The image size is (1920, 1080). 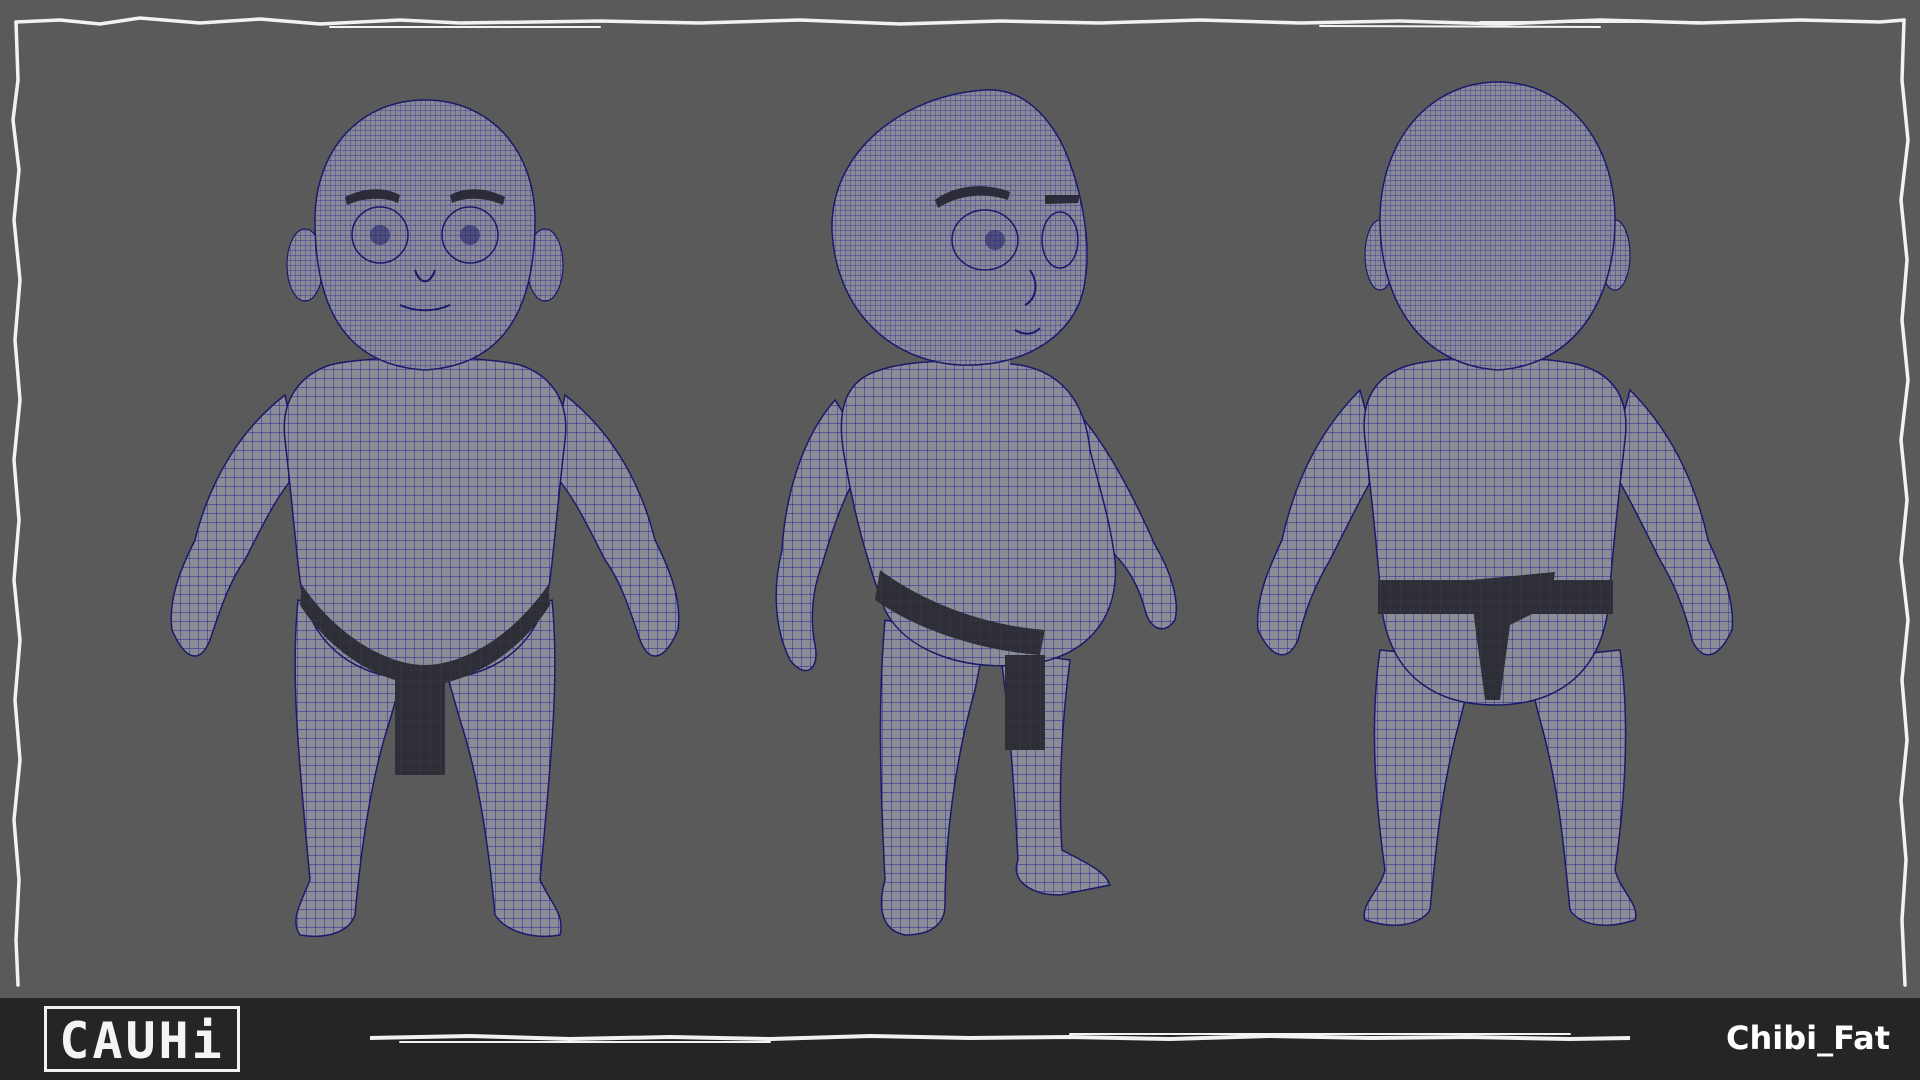 I want to click on frame-right-edge, so click(x=1904, y=502).